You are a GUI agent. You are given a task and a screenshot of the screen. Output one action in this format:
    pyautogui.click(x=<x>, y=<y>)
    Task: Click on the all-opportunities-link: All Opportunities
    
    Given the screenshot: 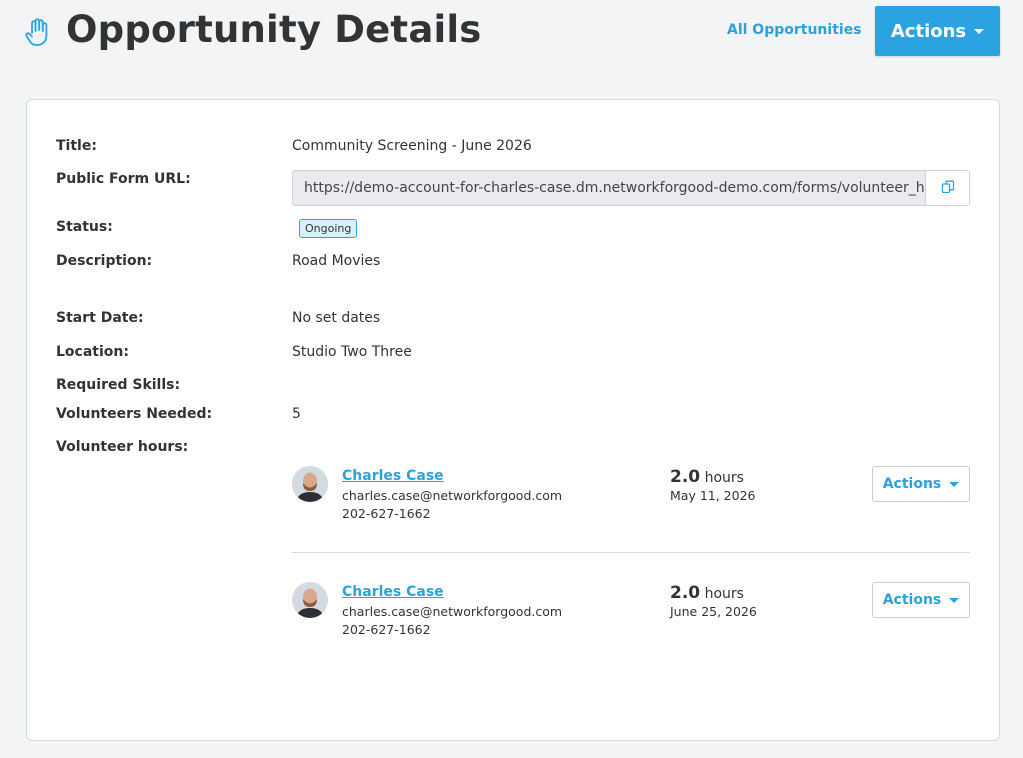 What is the action you would take?
    pyautogui.click(x=794, y=30)
    